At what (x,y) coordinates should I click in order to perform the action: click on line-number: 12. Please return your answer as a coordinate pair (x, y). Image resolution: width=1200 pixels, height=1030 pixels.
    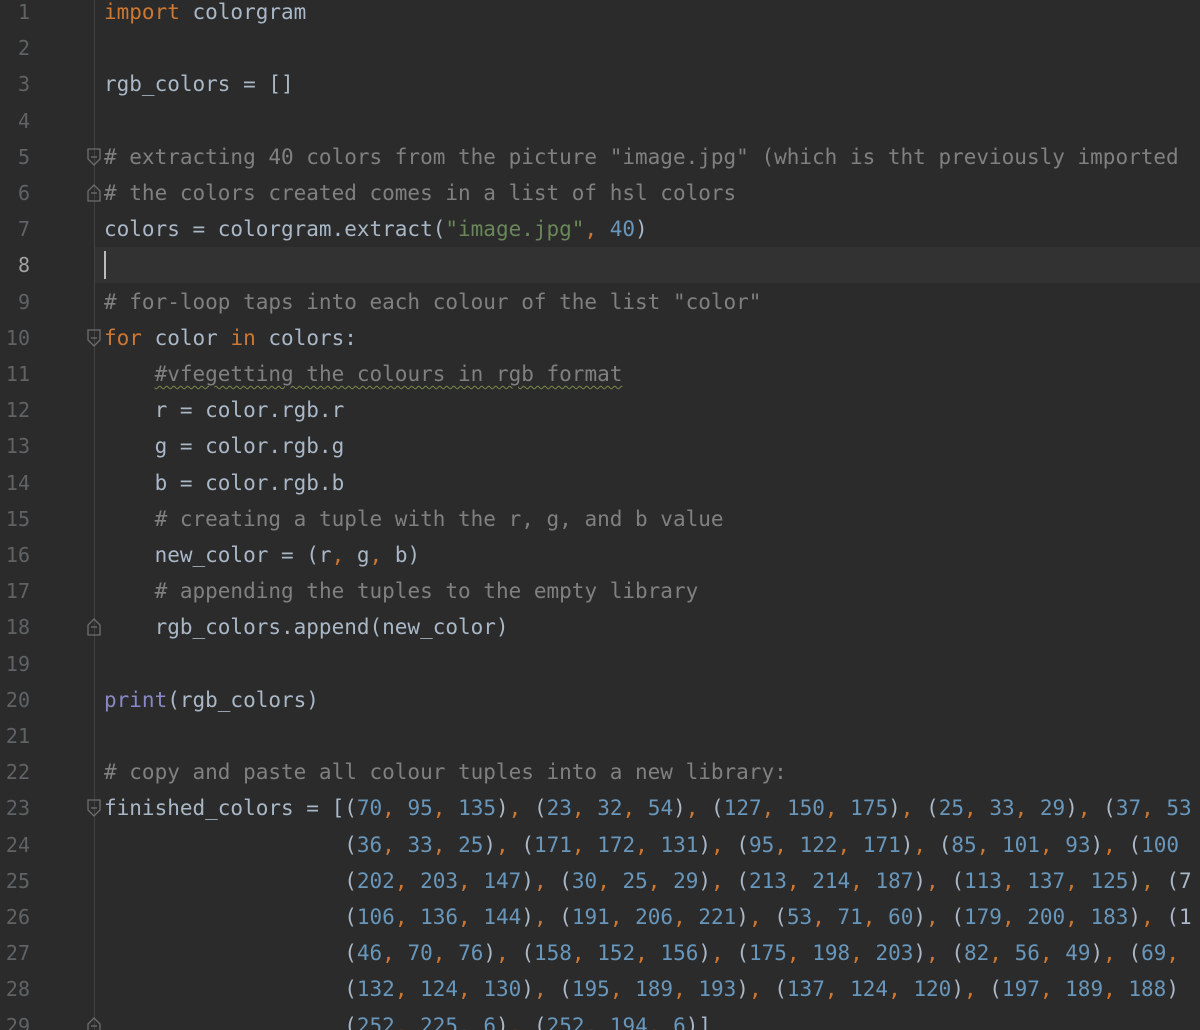
    Looking at the image, I should click on (15, 410).